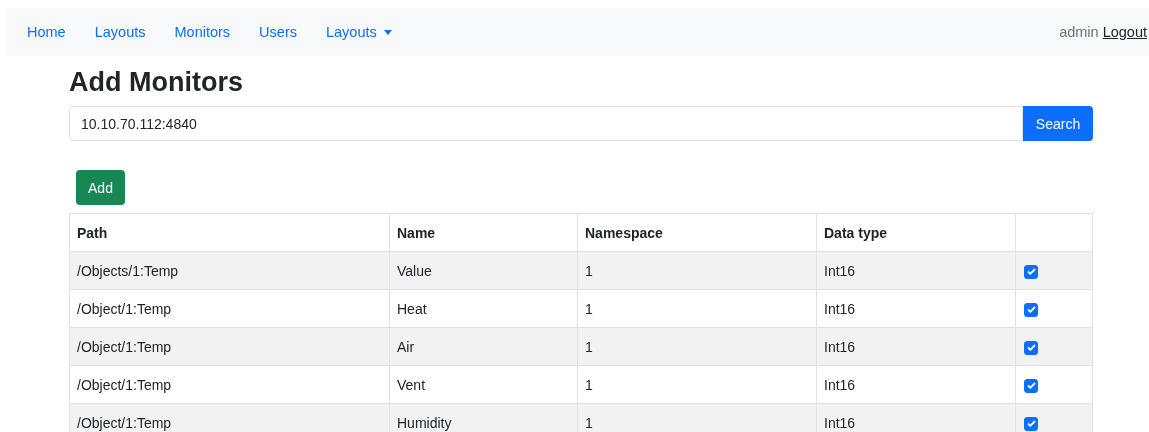 Image resolution: width=1149 pixels, height=432 pixels. What do you see at coordinates (546, 123) in the screenshot?
I see `search-field: 10.10.70.112:4840` at bounding box center [546, 123].